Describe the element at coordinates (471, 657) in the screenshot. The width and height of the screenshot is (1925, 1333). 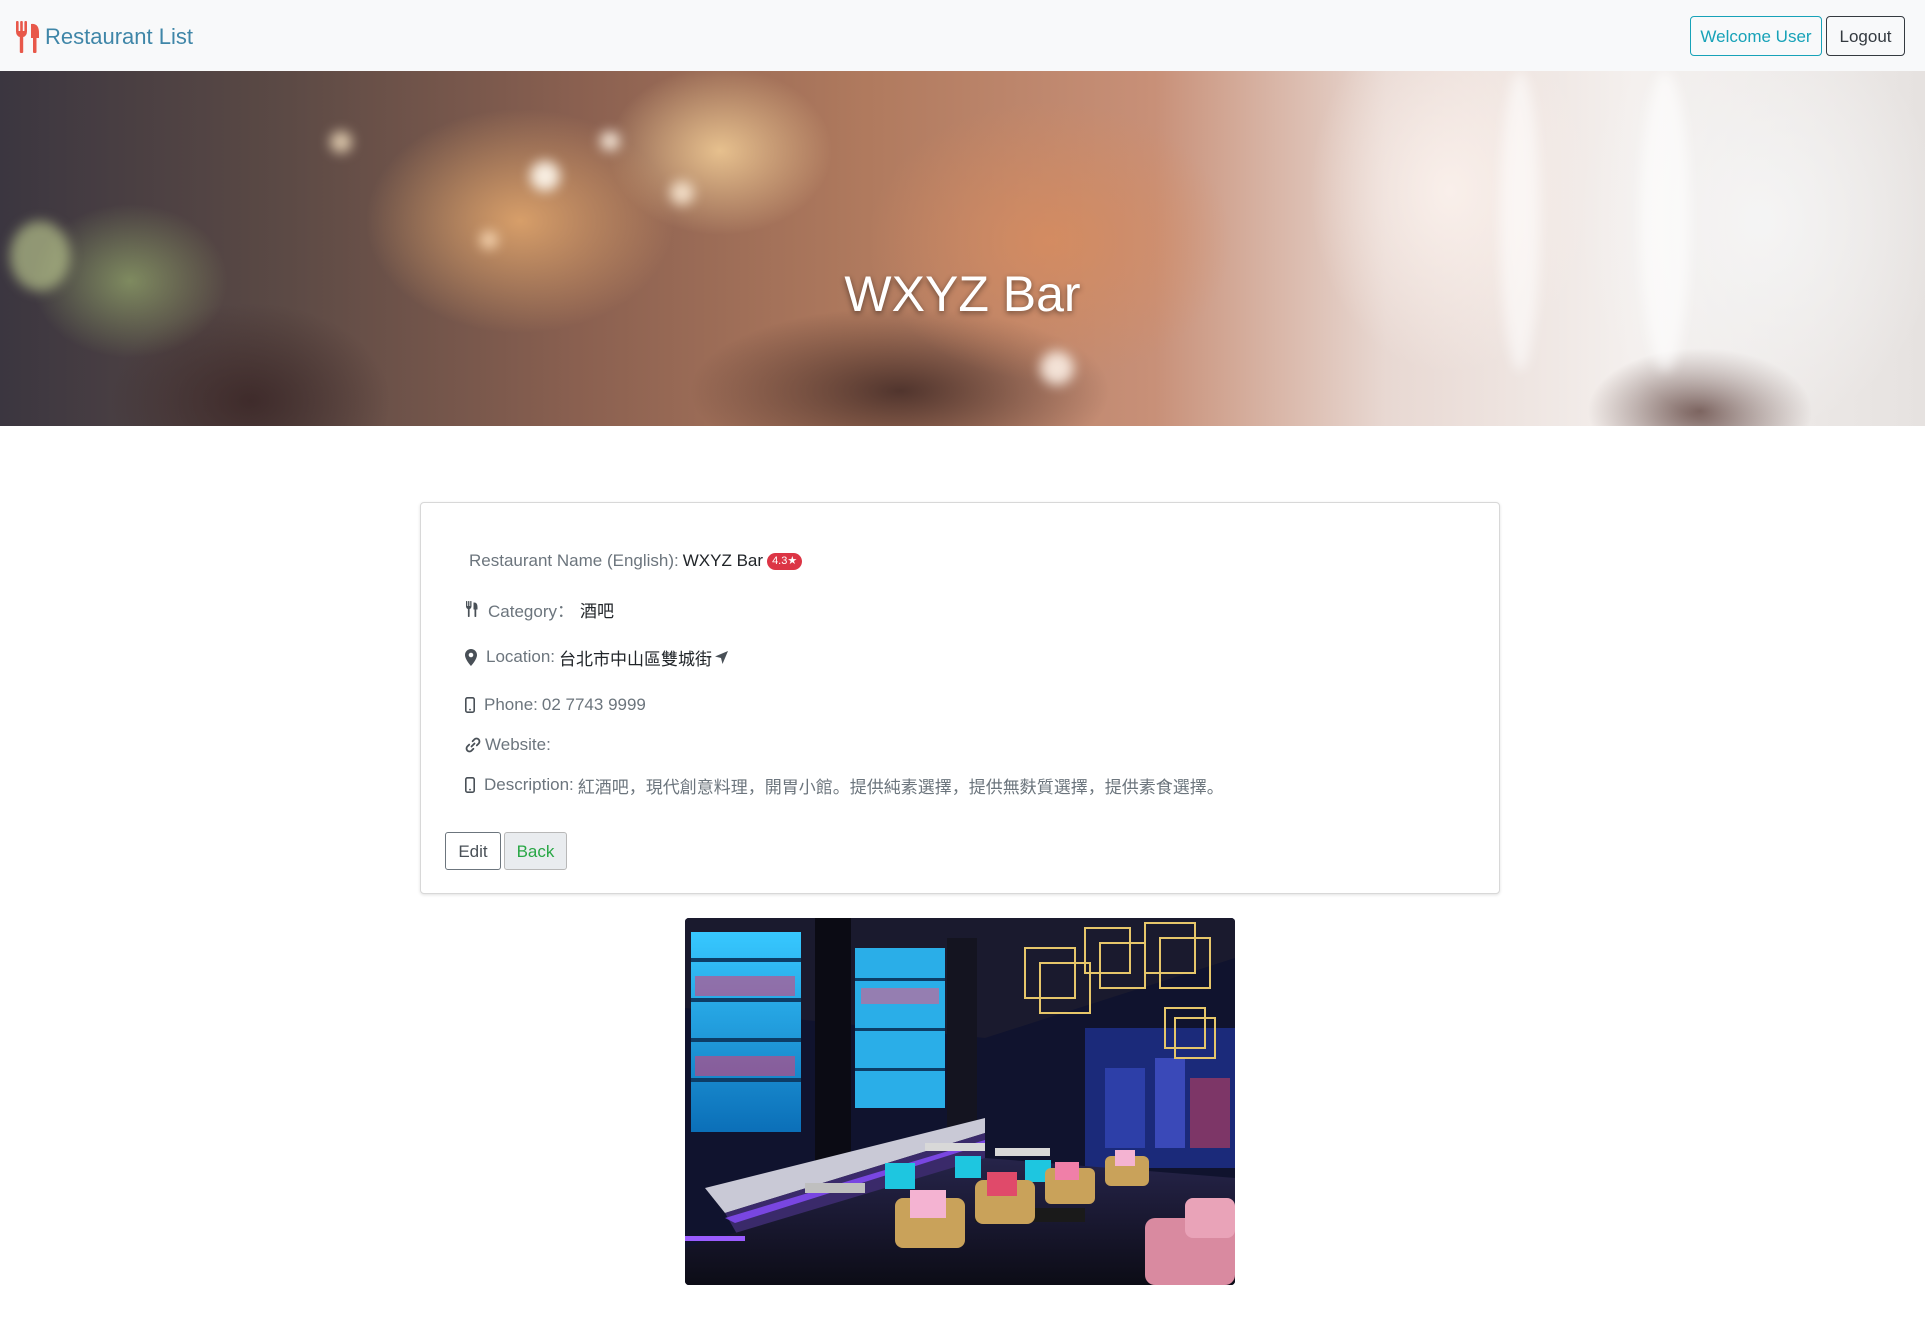
I see `map-marker-icon` at that location.